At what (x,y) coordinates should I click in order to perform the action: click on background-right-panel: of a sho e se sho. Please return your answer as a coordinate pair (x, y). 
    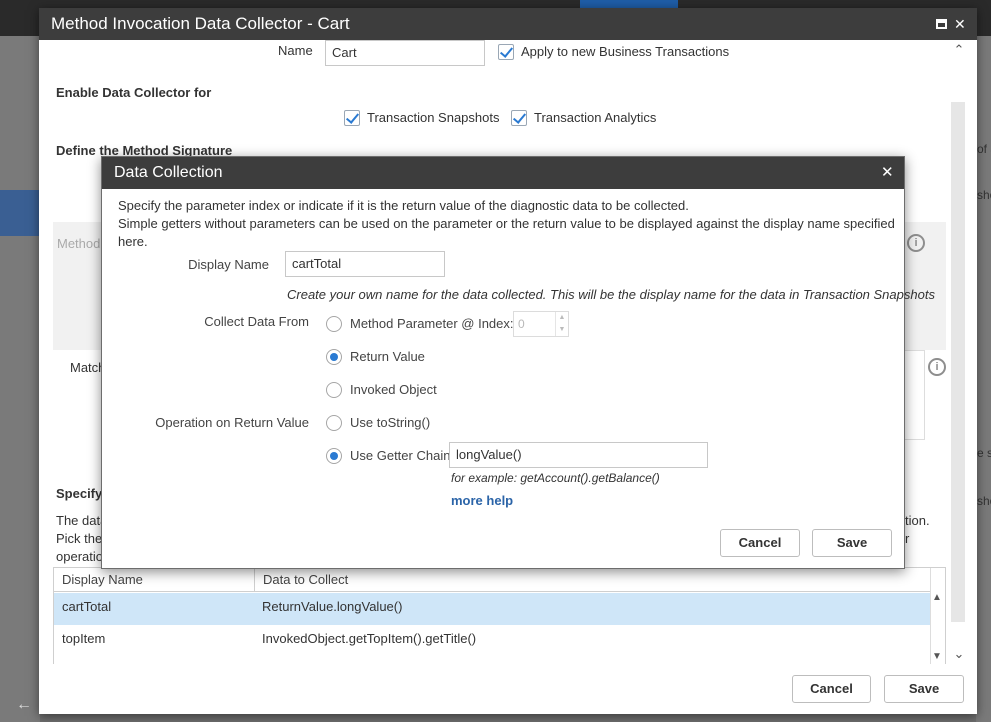
    Looking at the image, I should click on (983, 379).